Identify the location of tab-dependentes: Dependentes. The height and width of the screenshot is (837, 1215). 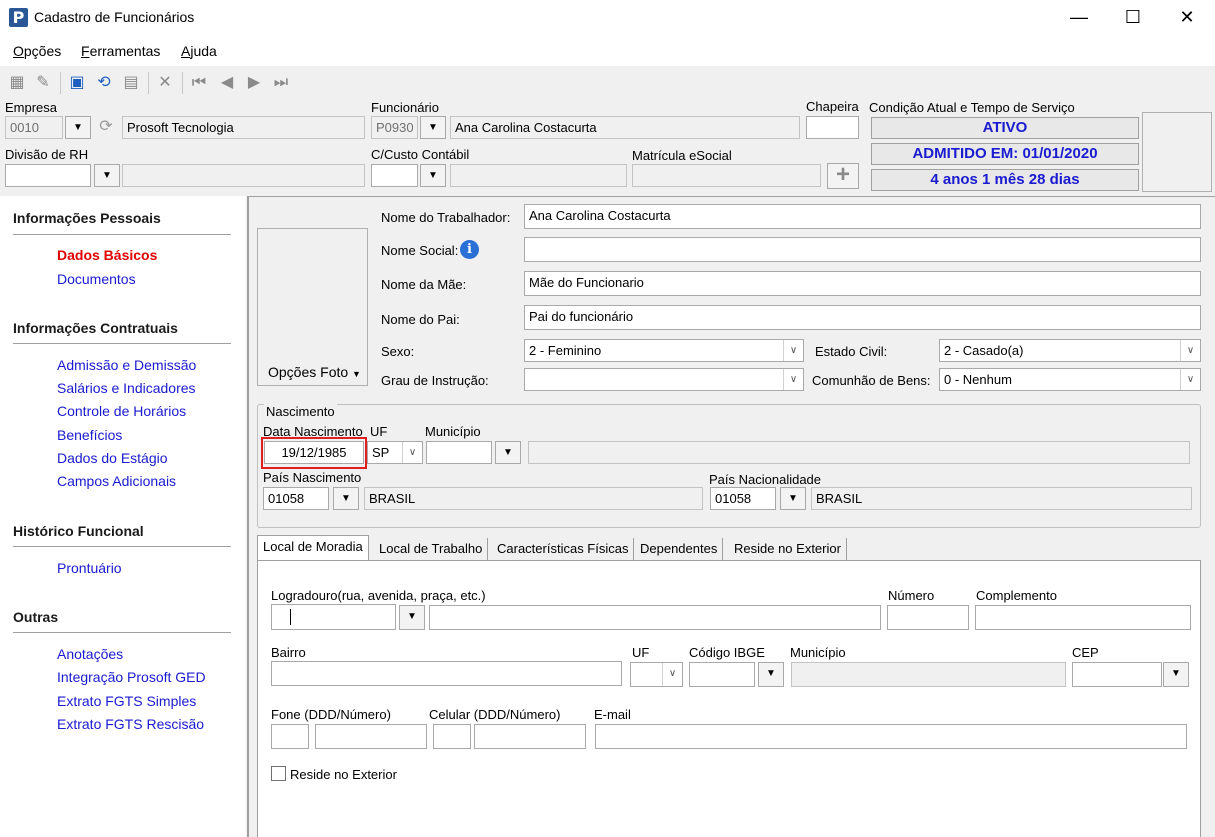
(679, 549).